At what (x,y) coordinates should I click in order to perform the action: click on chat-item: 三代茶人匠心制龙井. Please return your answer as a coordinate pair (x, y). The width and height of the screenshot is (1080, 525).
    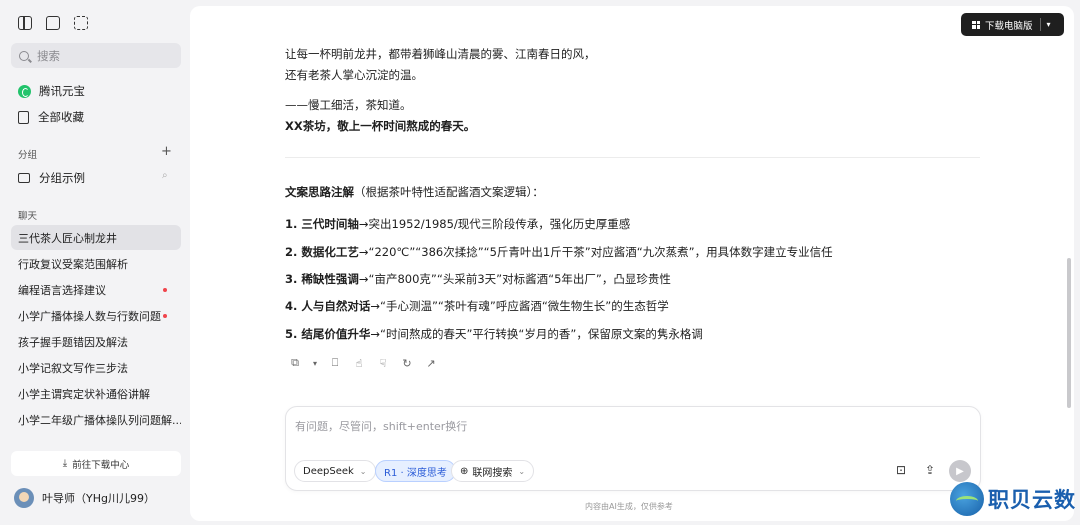
    Looking at the image, I should click on (96, 237).